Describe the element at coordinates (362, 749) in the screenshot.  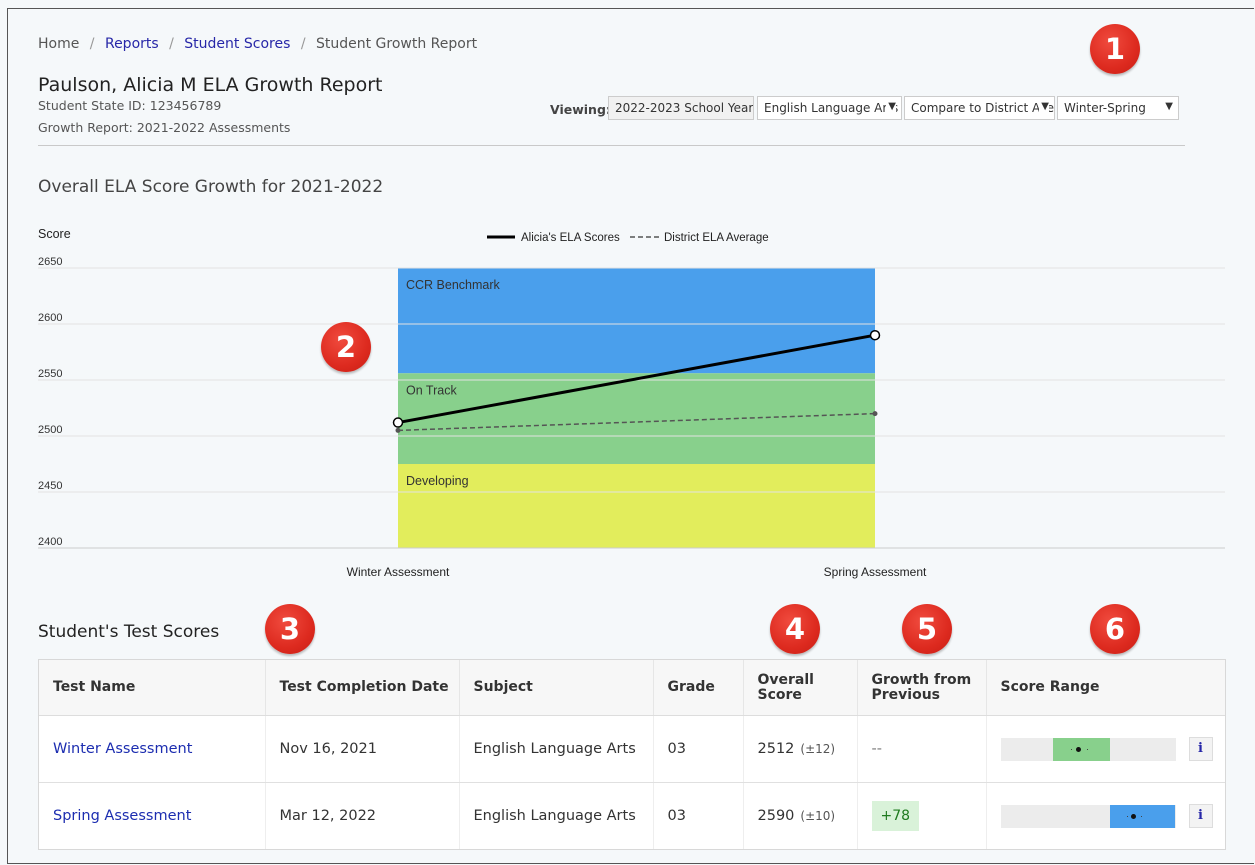
I see `date-cell: Nov 16, 2021` at that location.